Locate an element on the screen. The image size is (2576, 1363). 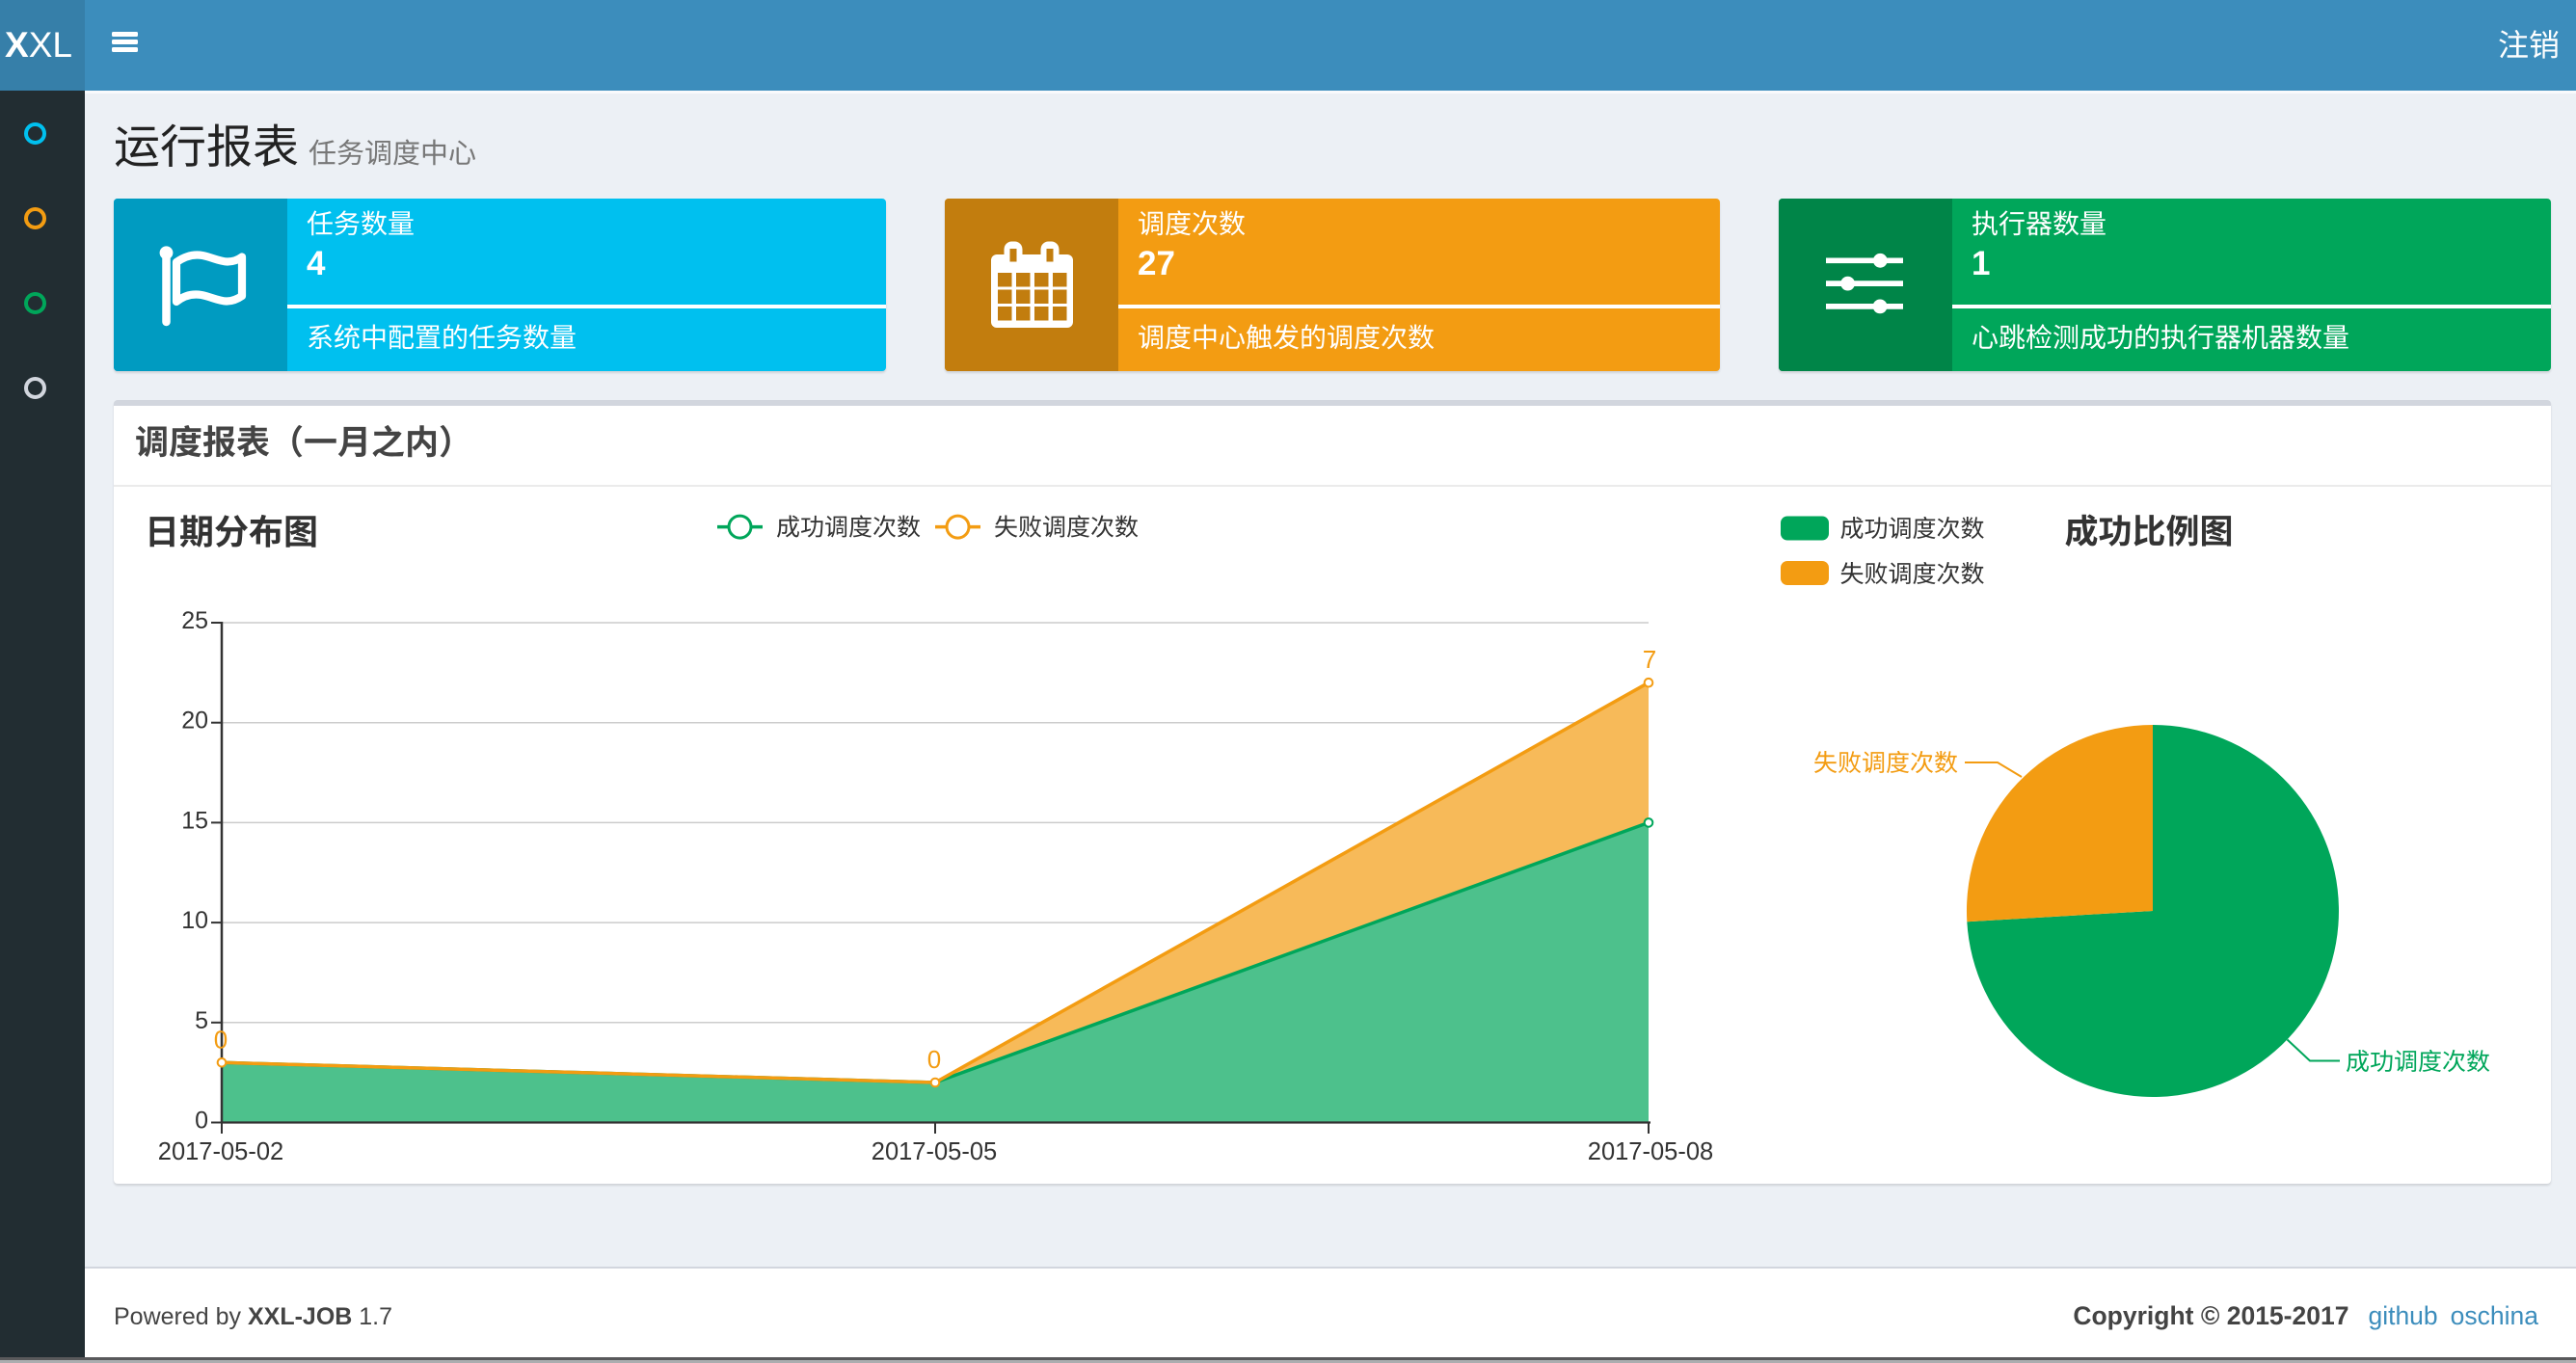
svg-text: 20 is located at coordinates (195, 721).